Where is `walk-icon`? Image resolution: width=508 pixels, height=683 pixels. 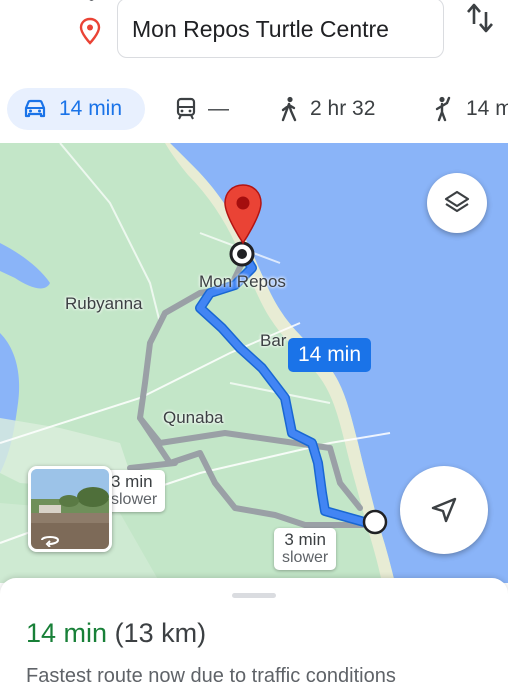
walk-icon is located at coordinates (289, 109).